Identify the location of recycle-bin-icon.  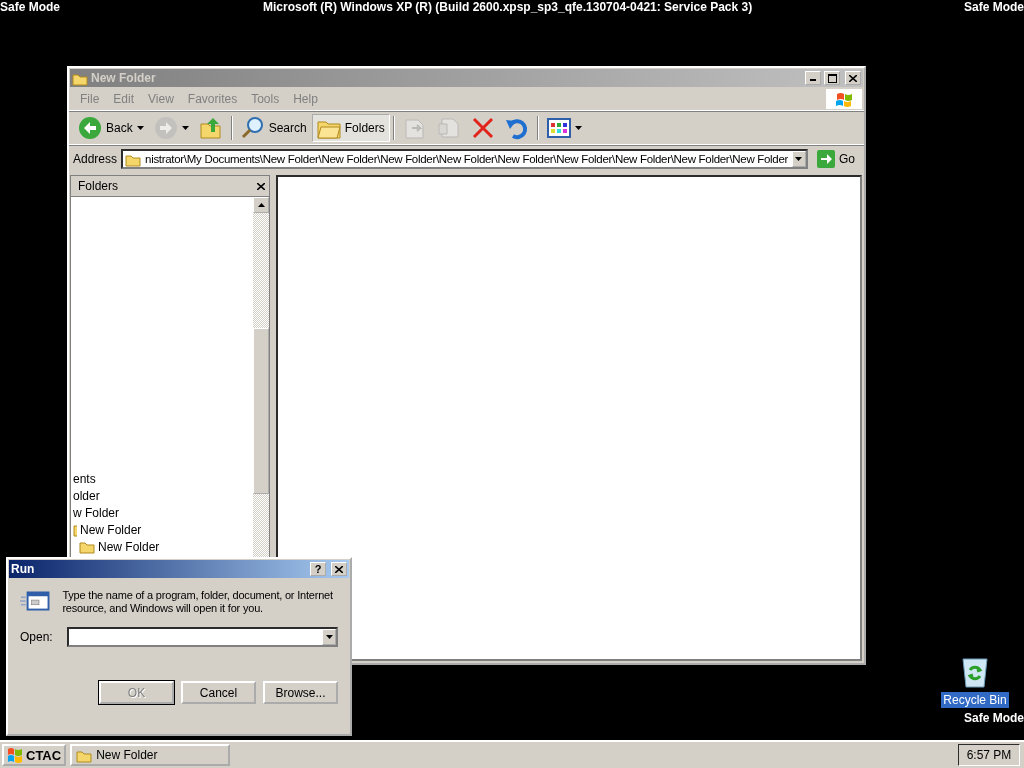
(975, 672).